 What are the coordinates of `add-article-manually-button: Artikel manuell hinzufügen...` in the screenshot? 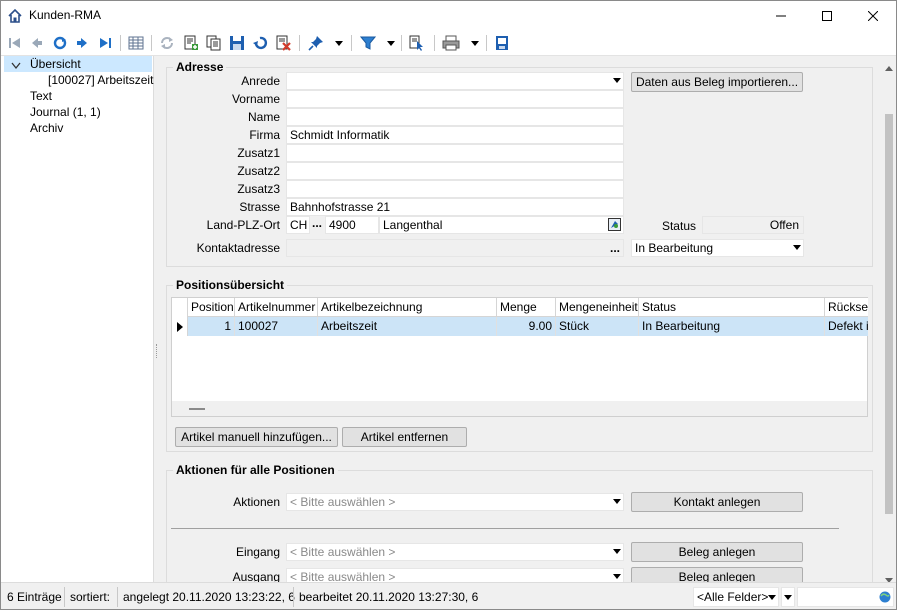 It's located at (256, 437).